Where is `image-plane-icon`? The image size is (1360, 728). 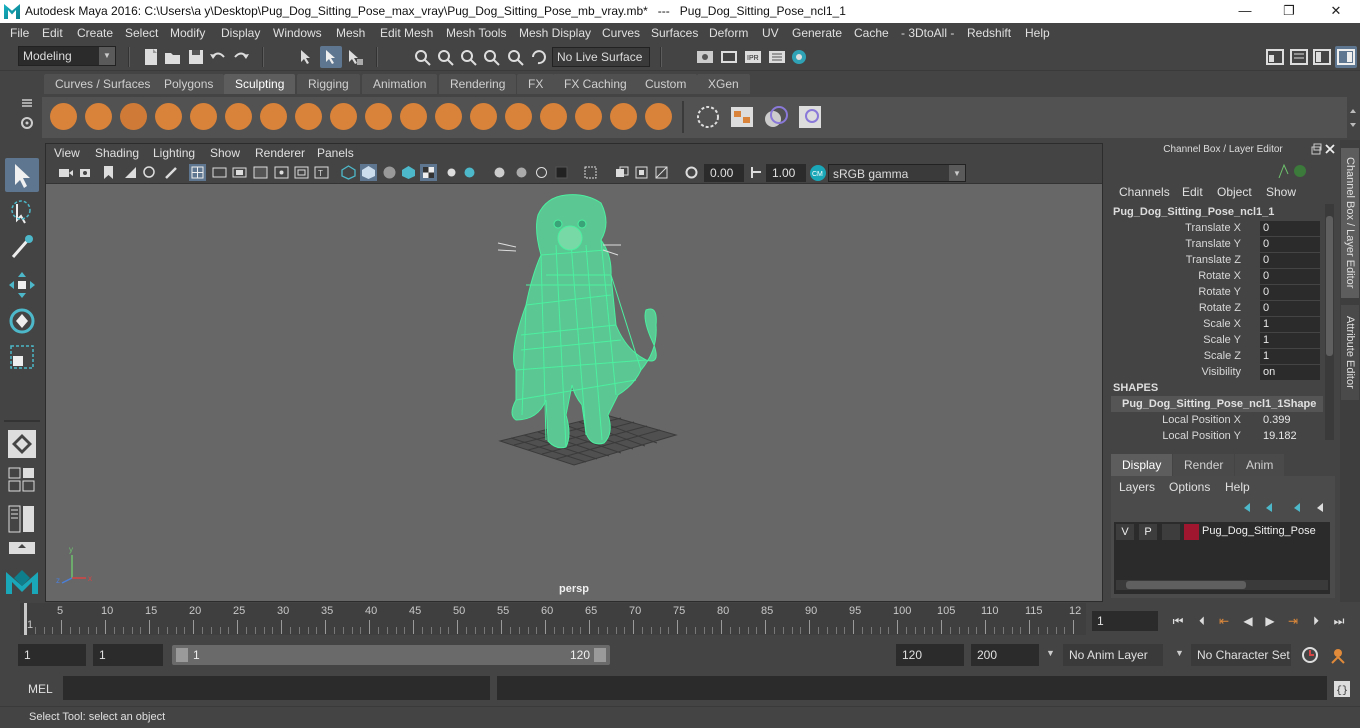
image-plane-icon is located at coordinates (130, 172).